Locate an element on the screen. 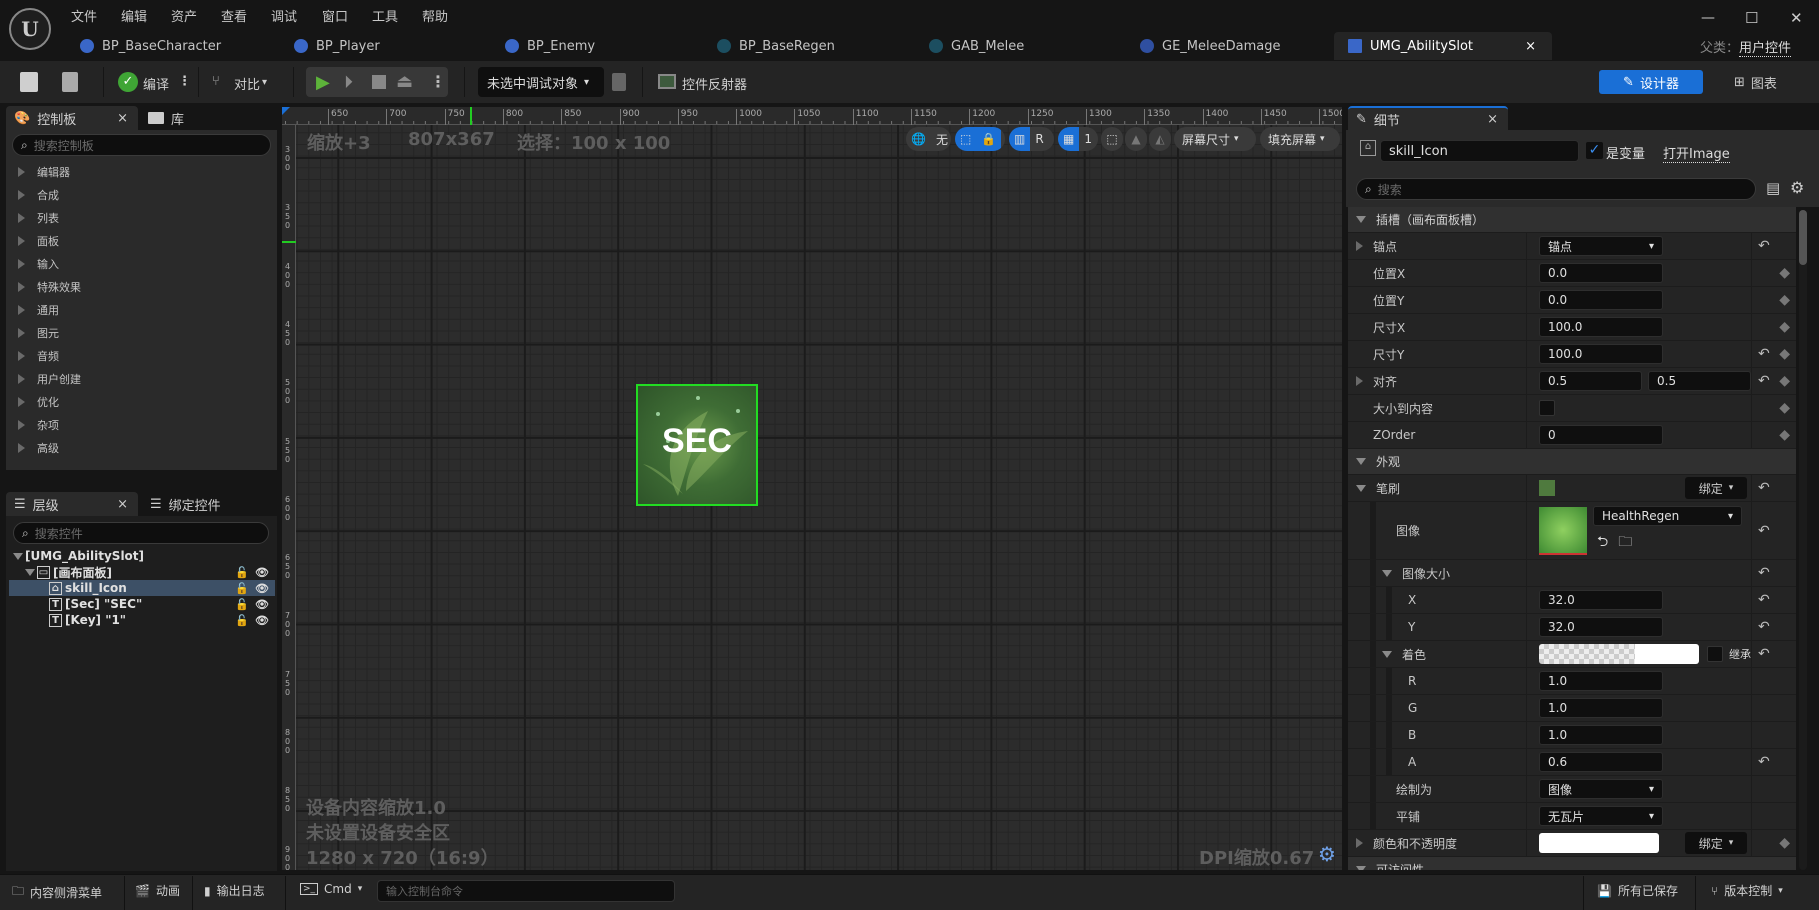 The height and width of the screenshot is (910, 1819). property-input: 0.6 is located at coordinates (1601, 762).